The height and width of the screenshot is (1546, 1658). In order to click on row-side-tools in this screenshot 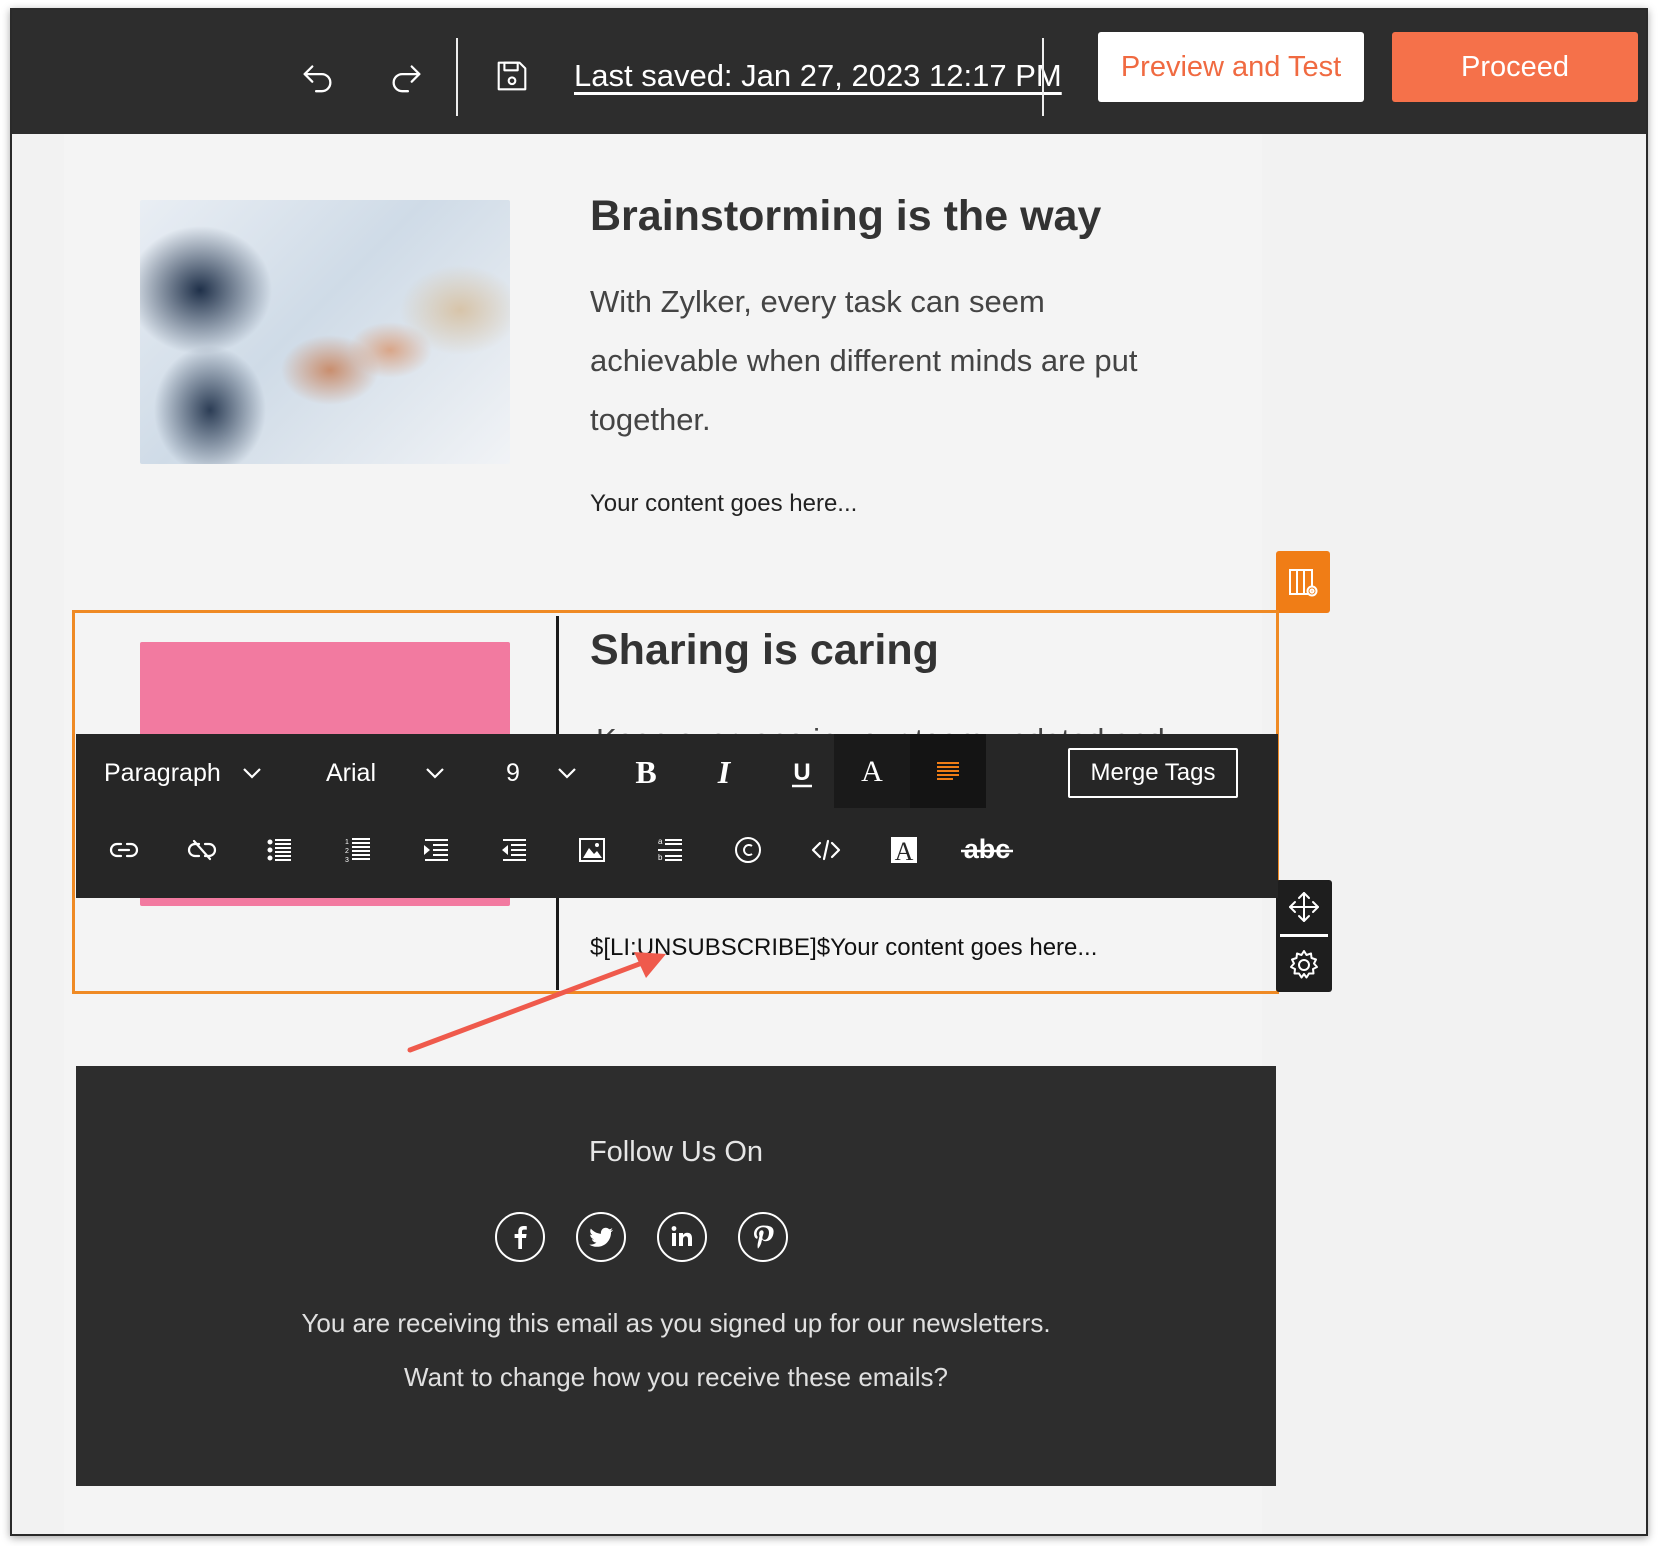, I will do `click(1304, 936)`.